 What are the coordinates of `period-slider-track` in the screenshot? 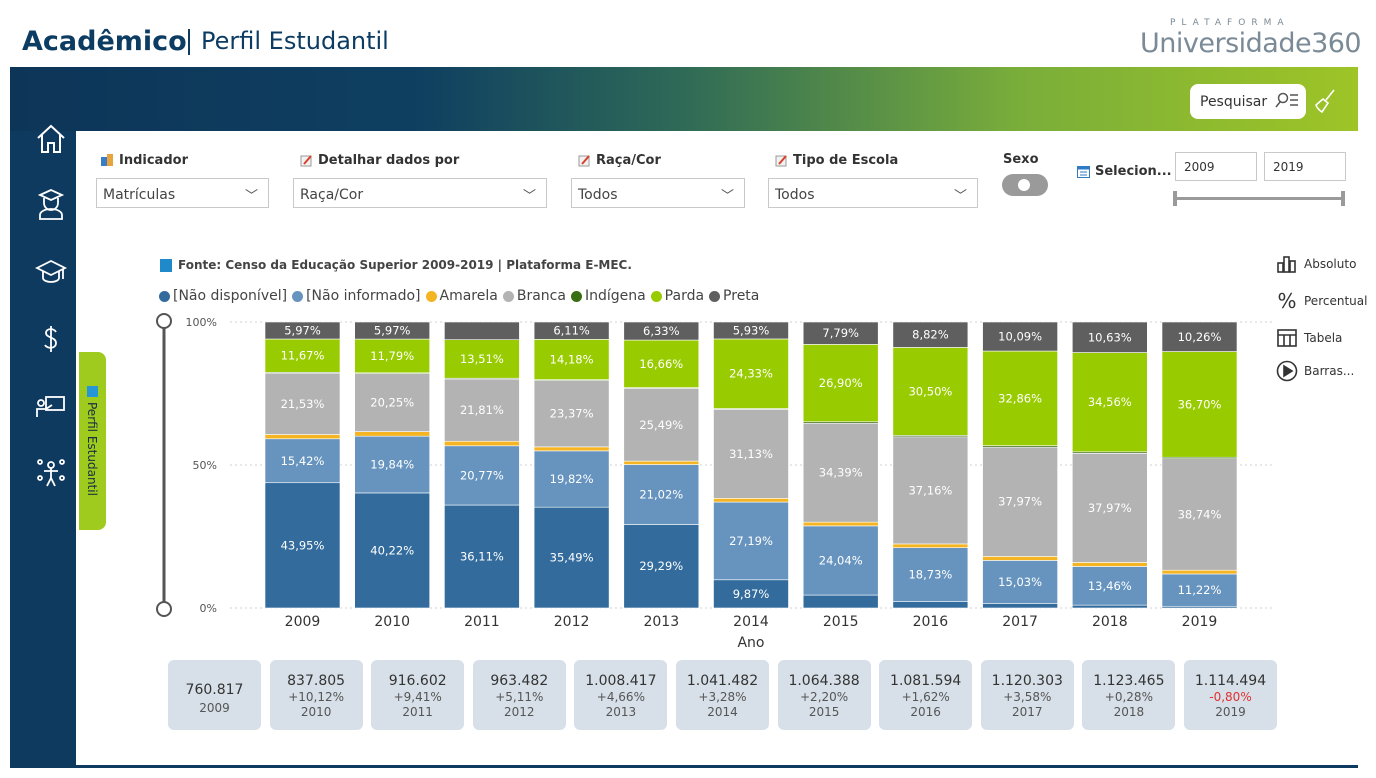 It's located at (1260, 198).